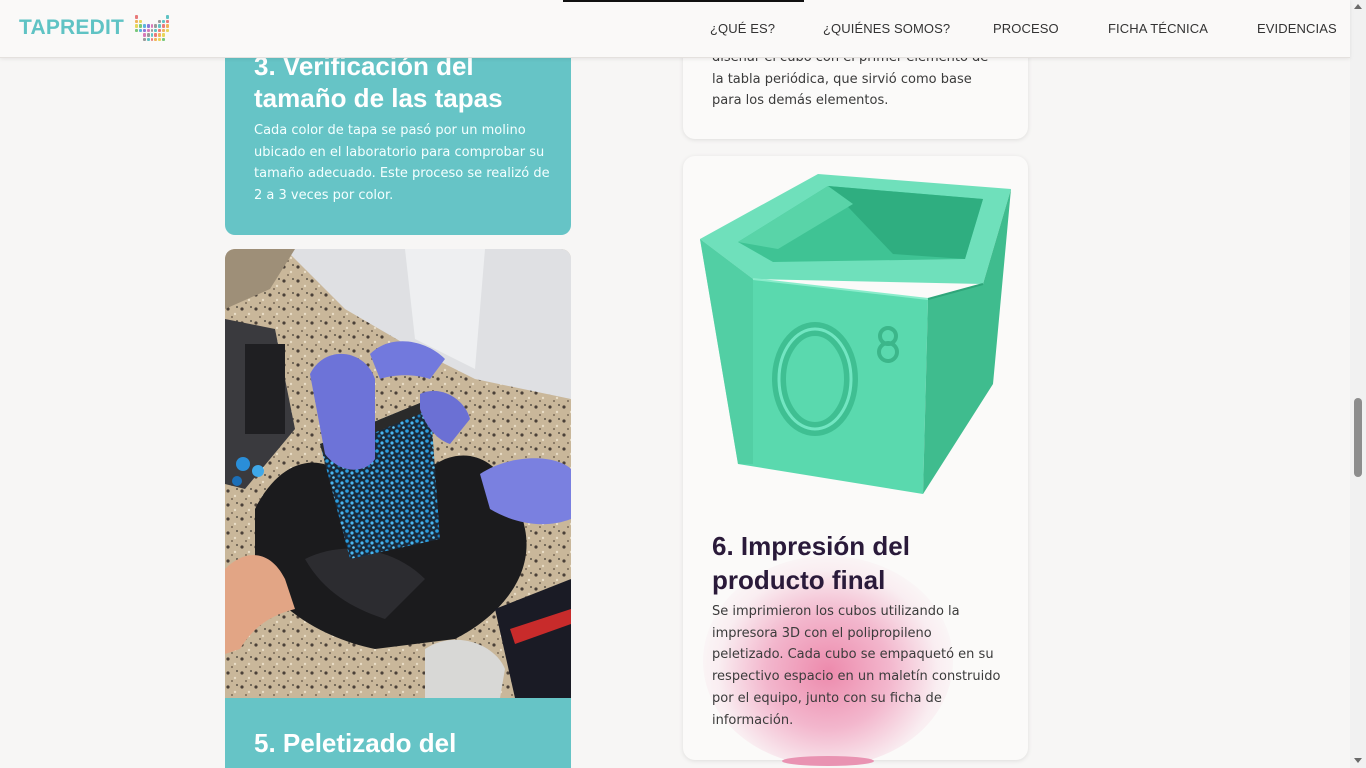  What do you see at coordinates (1358, 760) in the screenshot?
I see `scroll-down-arrow-icon` at bounding box center [1358, 760].